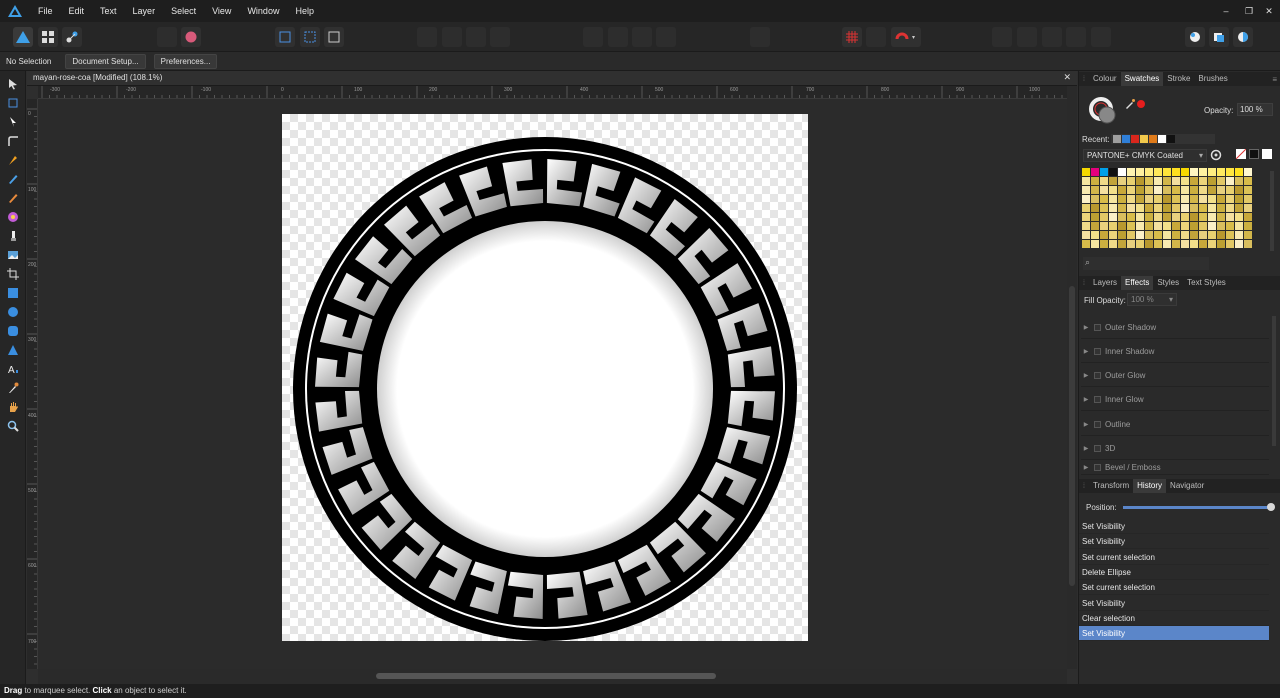  Describe the element at coordinates (476, 37) in the screenshot. I see `boolean-intersect-button` at that location.